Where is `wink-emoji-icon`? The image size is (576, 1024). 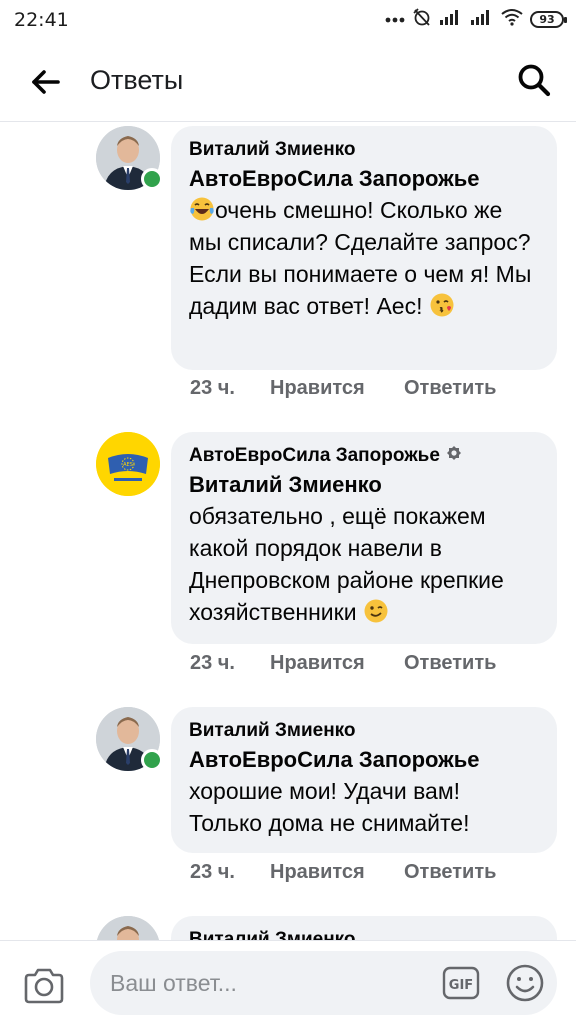
wink-emoji-icon is located at coordinates (376, 611).